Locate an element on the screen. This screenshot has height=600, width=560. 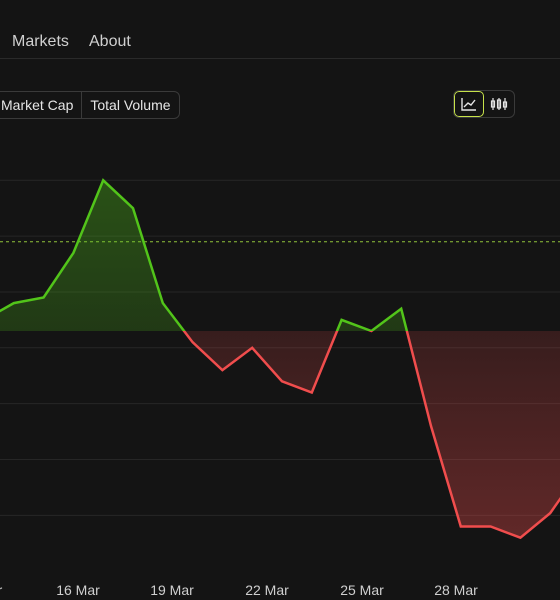
candlestick-icon is located at coordinates (499, 104).